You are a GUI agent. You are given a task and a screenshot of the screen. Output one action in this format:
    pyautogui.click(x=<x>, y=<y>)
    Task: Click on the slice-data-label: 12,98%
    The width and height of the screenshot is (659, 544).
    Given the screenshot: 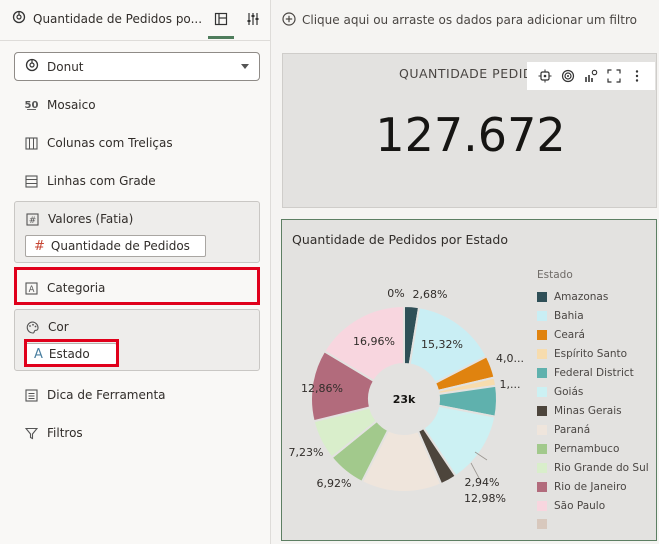 What is the action you would take?
    pyautogui.click(x=485, y=498)
    